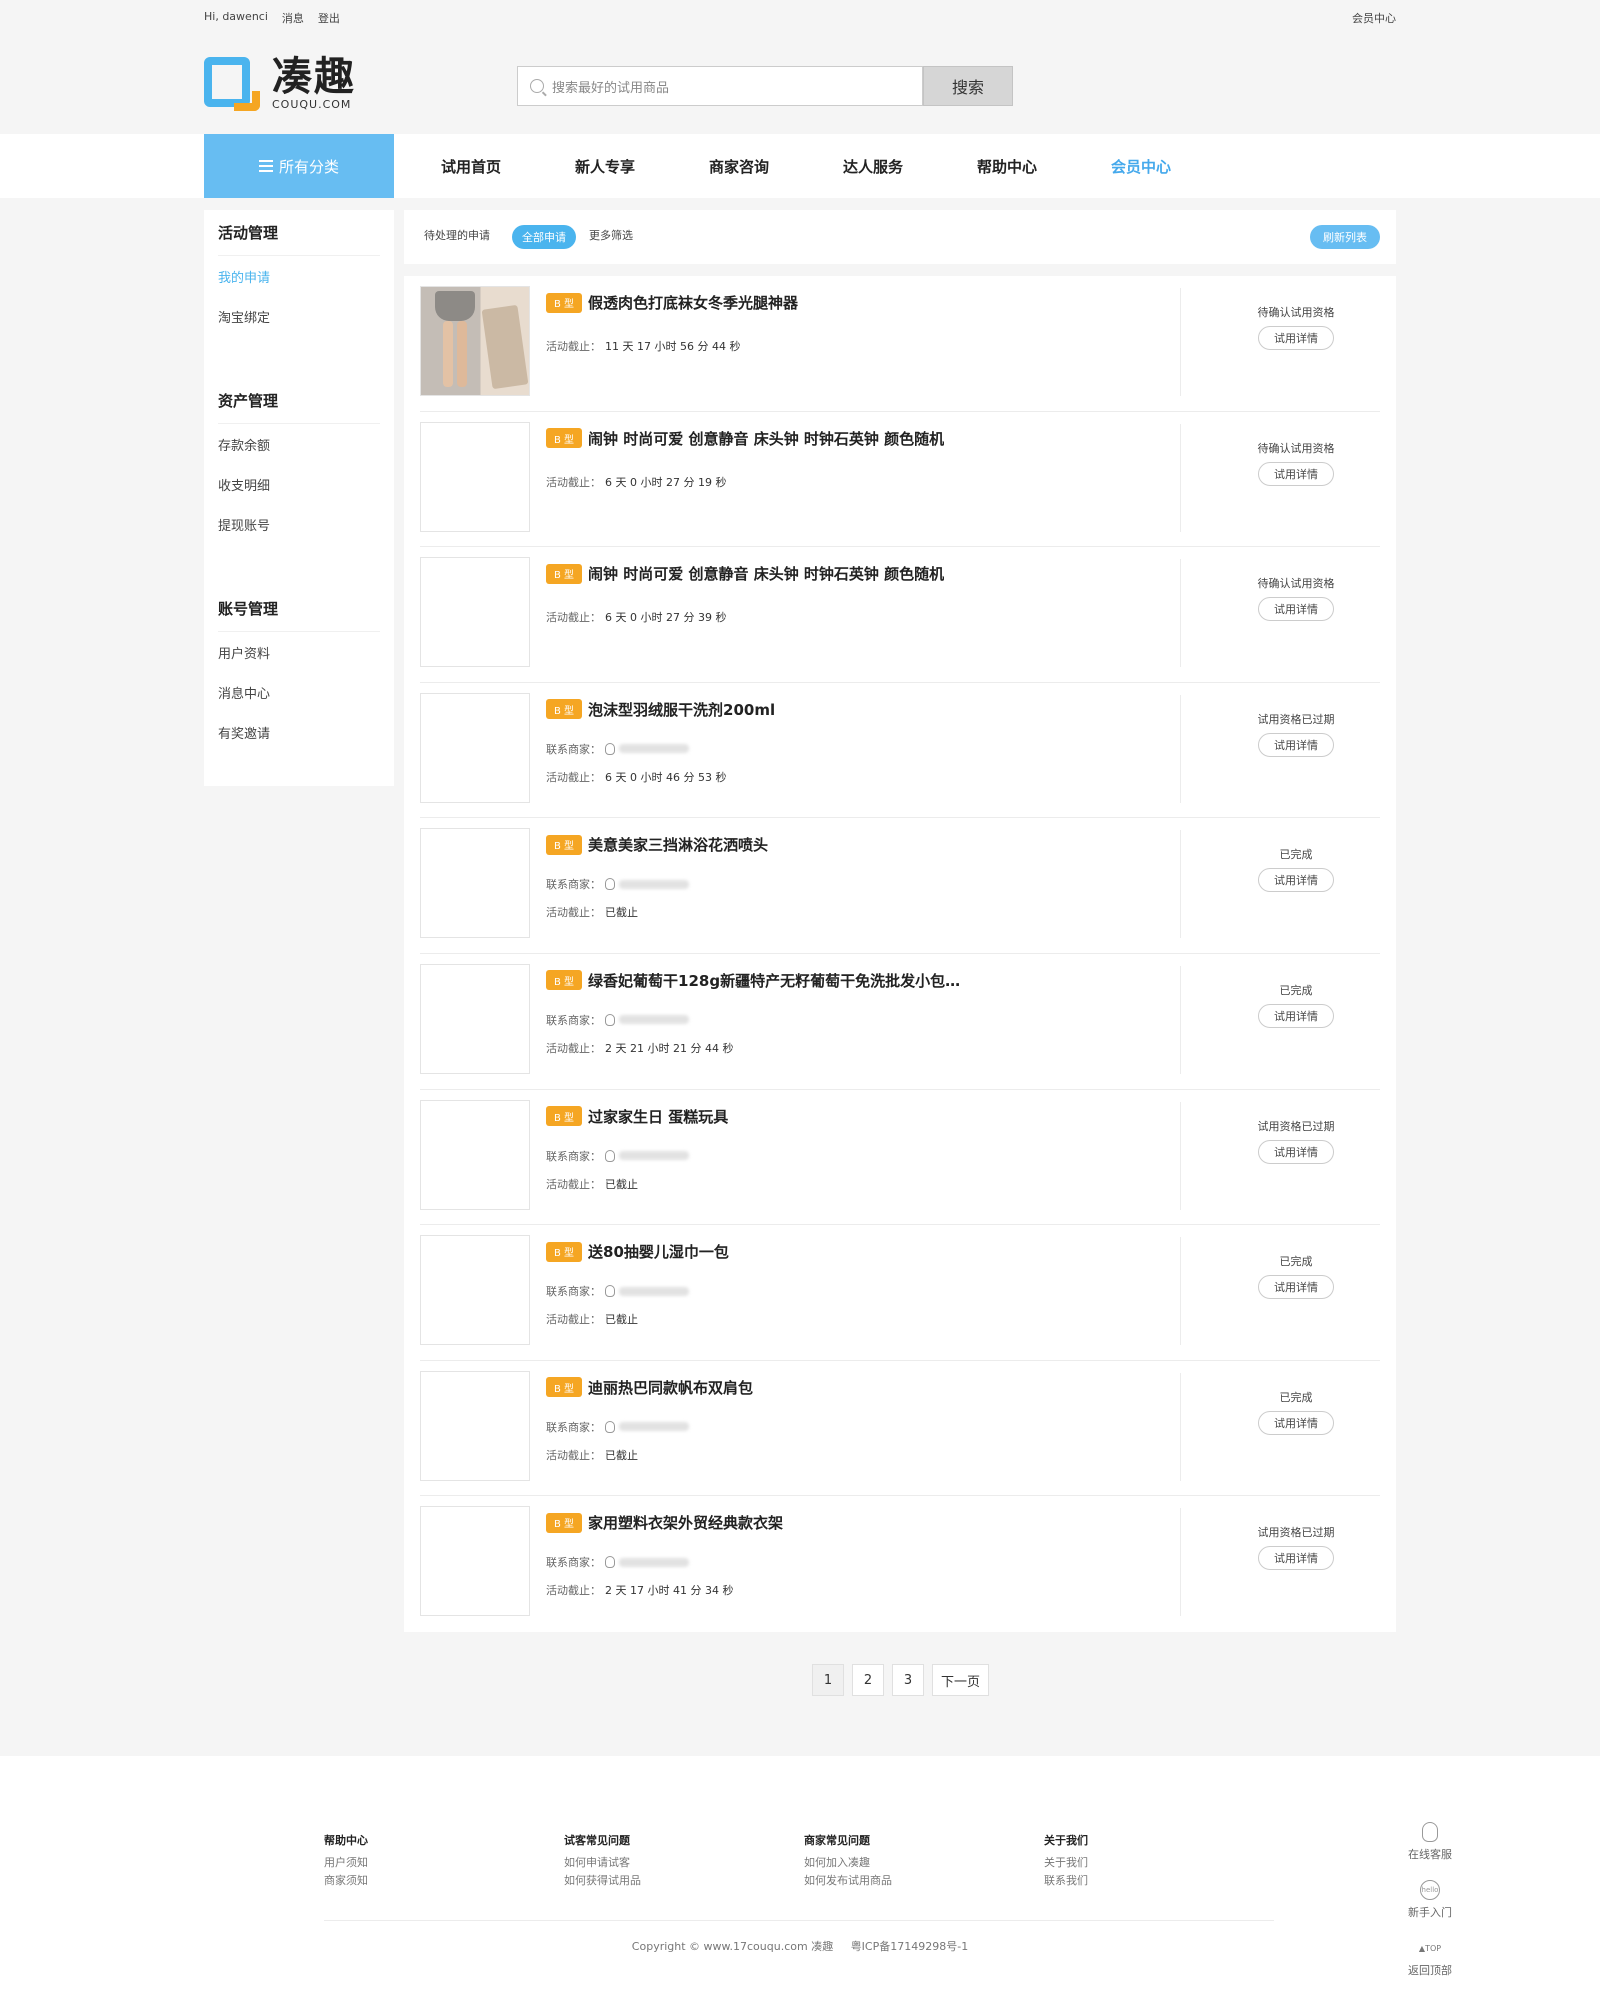 The width and height of the screenshot is (1600, 2014). I want to click on contact-label: 联系商家：, so click(573, 749).